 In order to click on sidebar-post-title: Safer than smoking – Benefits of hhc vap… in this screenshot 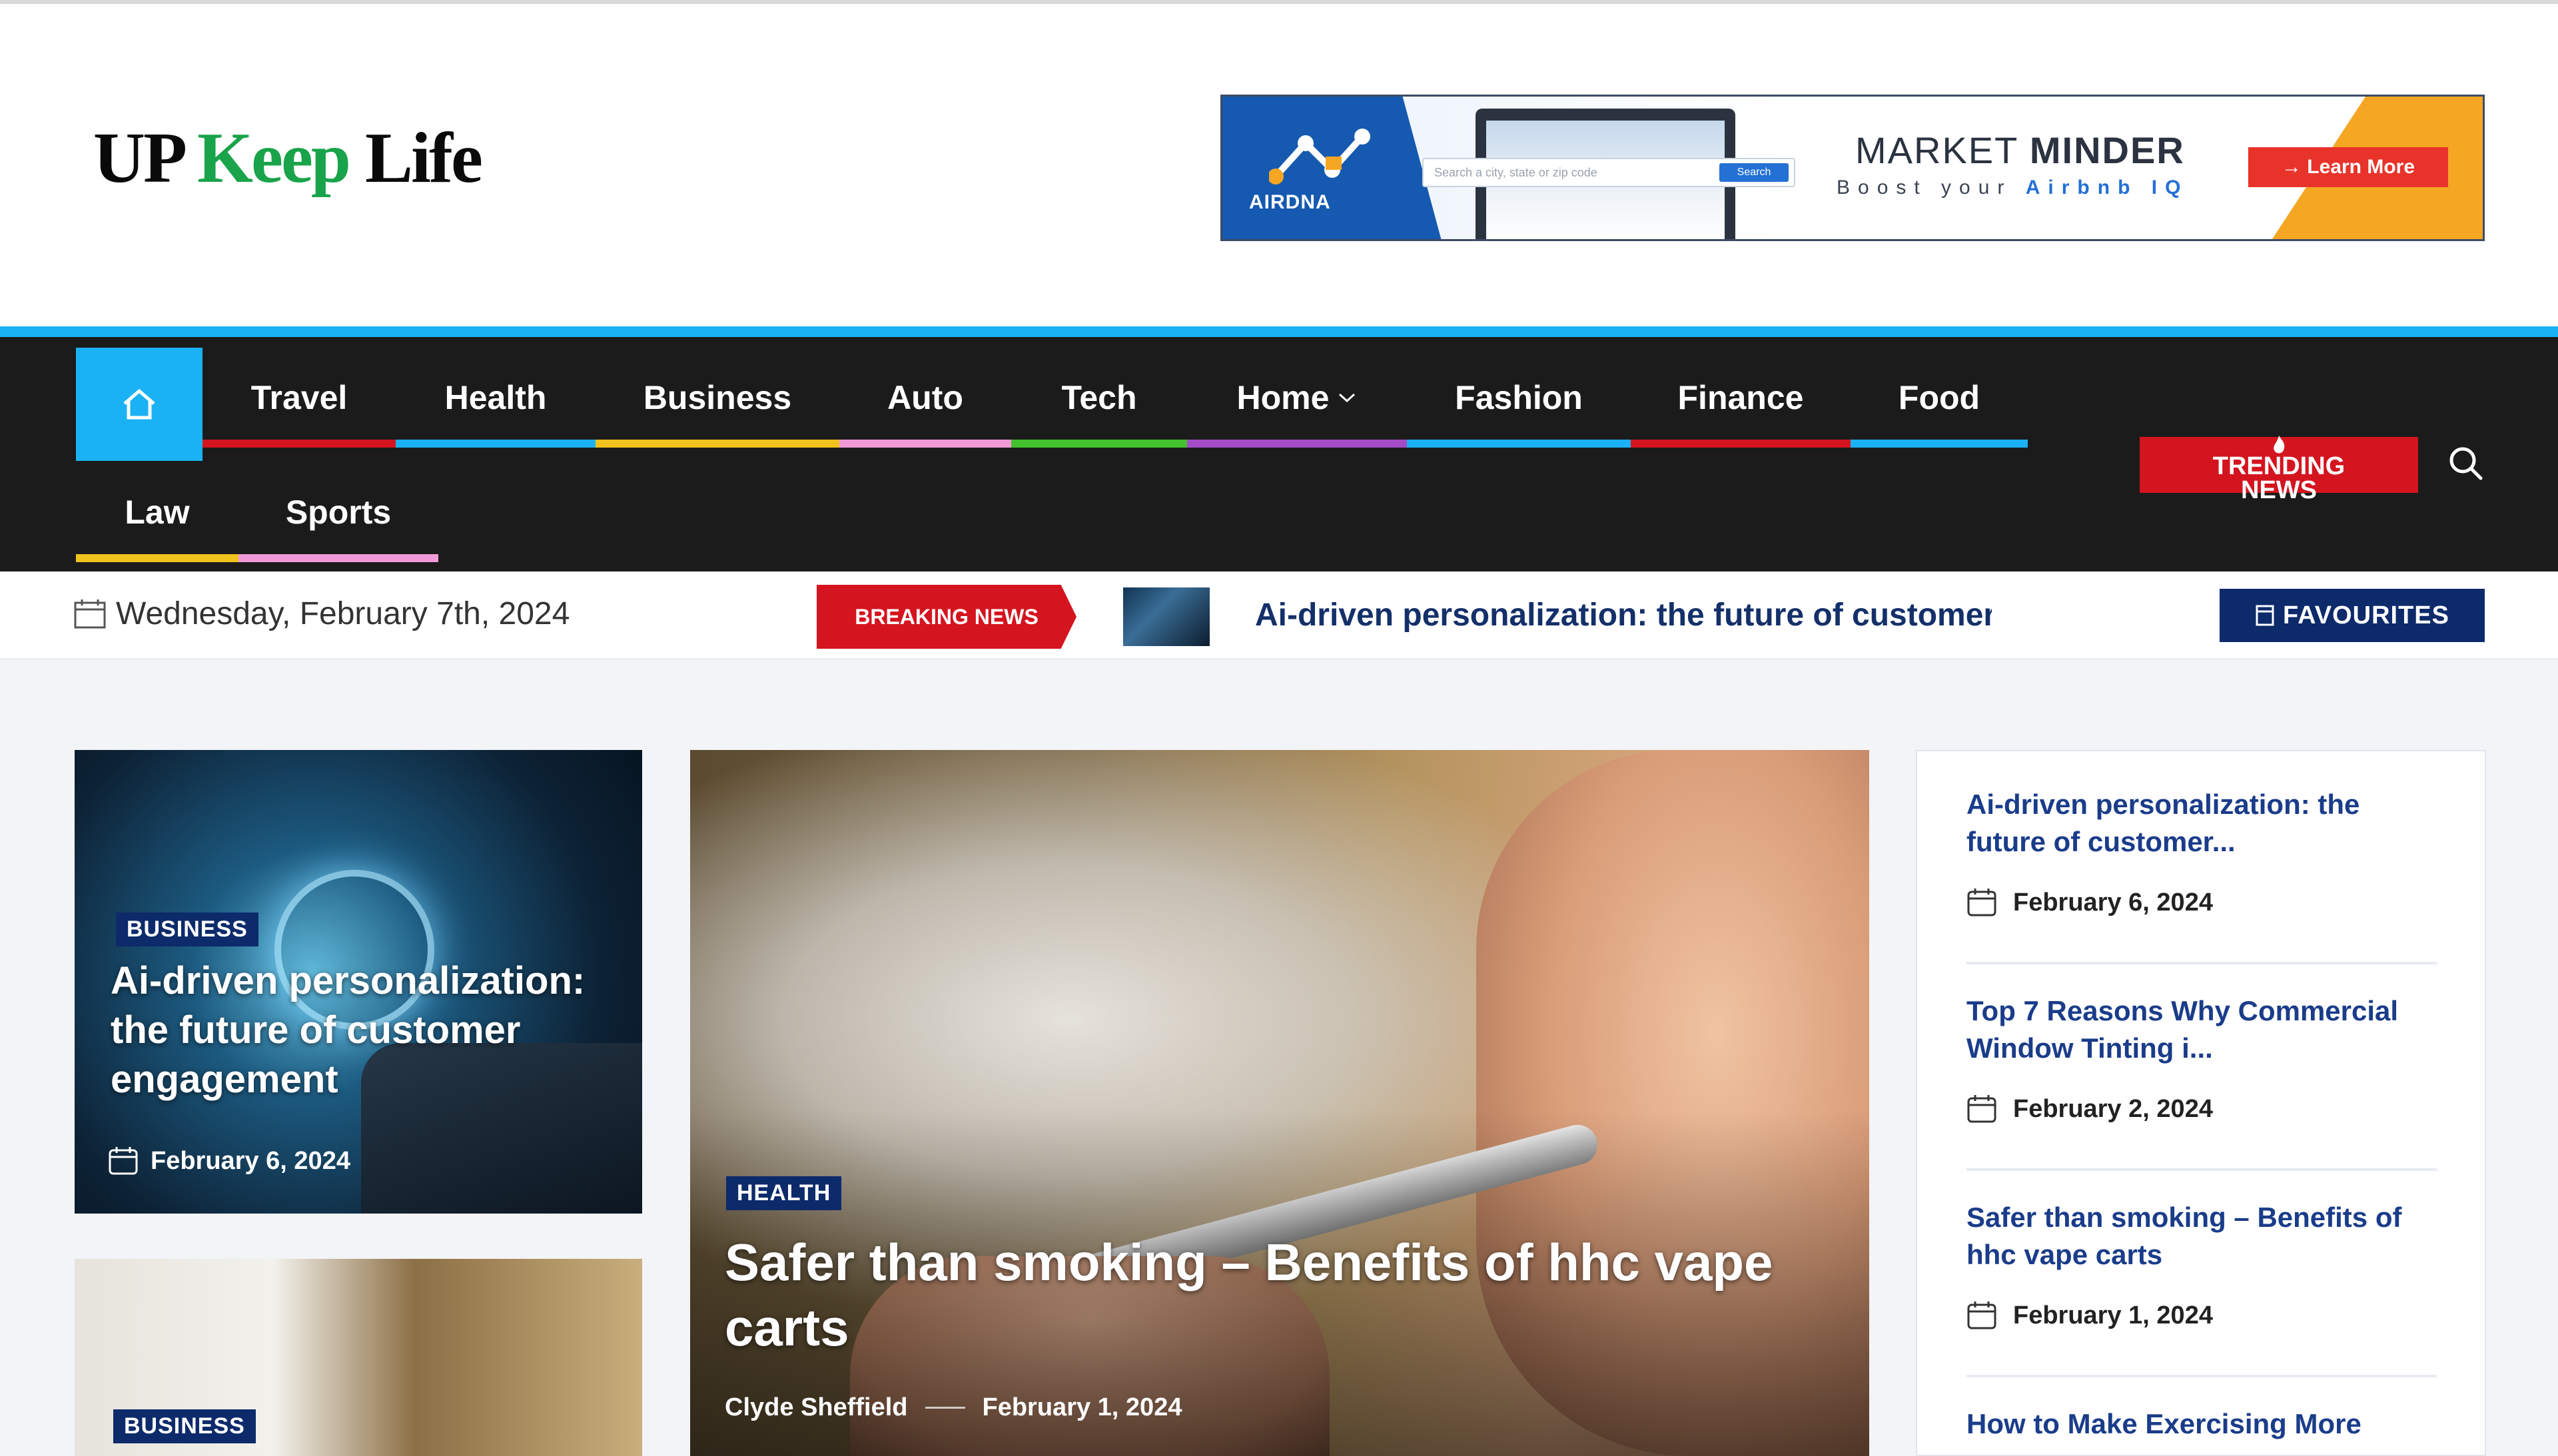, I will do `click(2201, 1236)`.